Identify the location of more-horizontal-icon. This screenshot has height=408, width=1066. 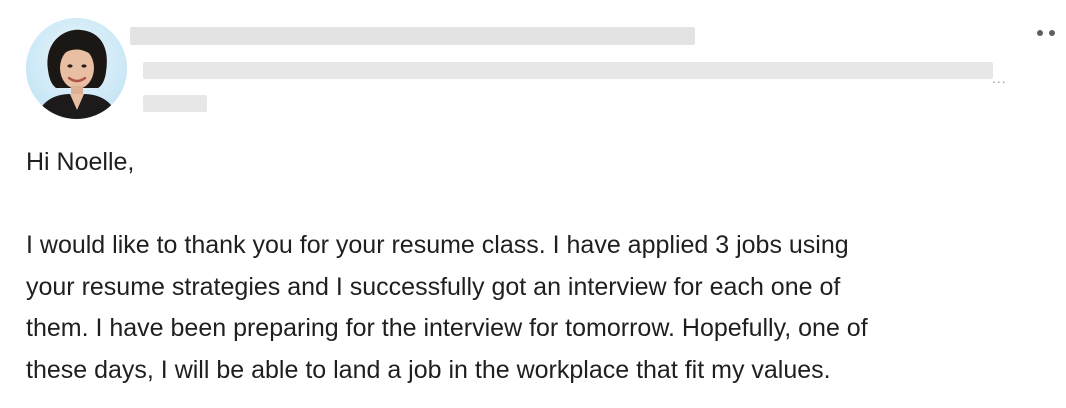
(1040, 33).